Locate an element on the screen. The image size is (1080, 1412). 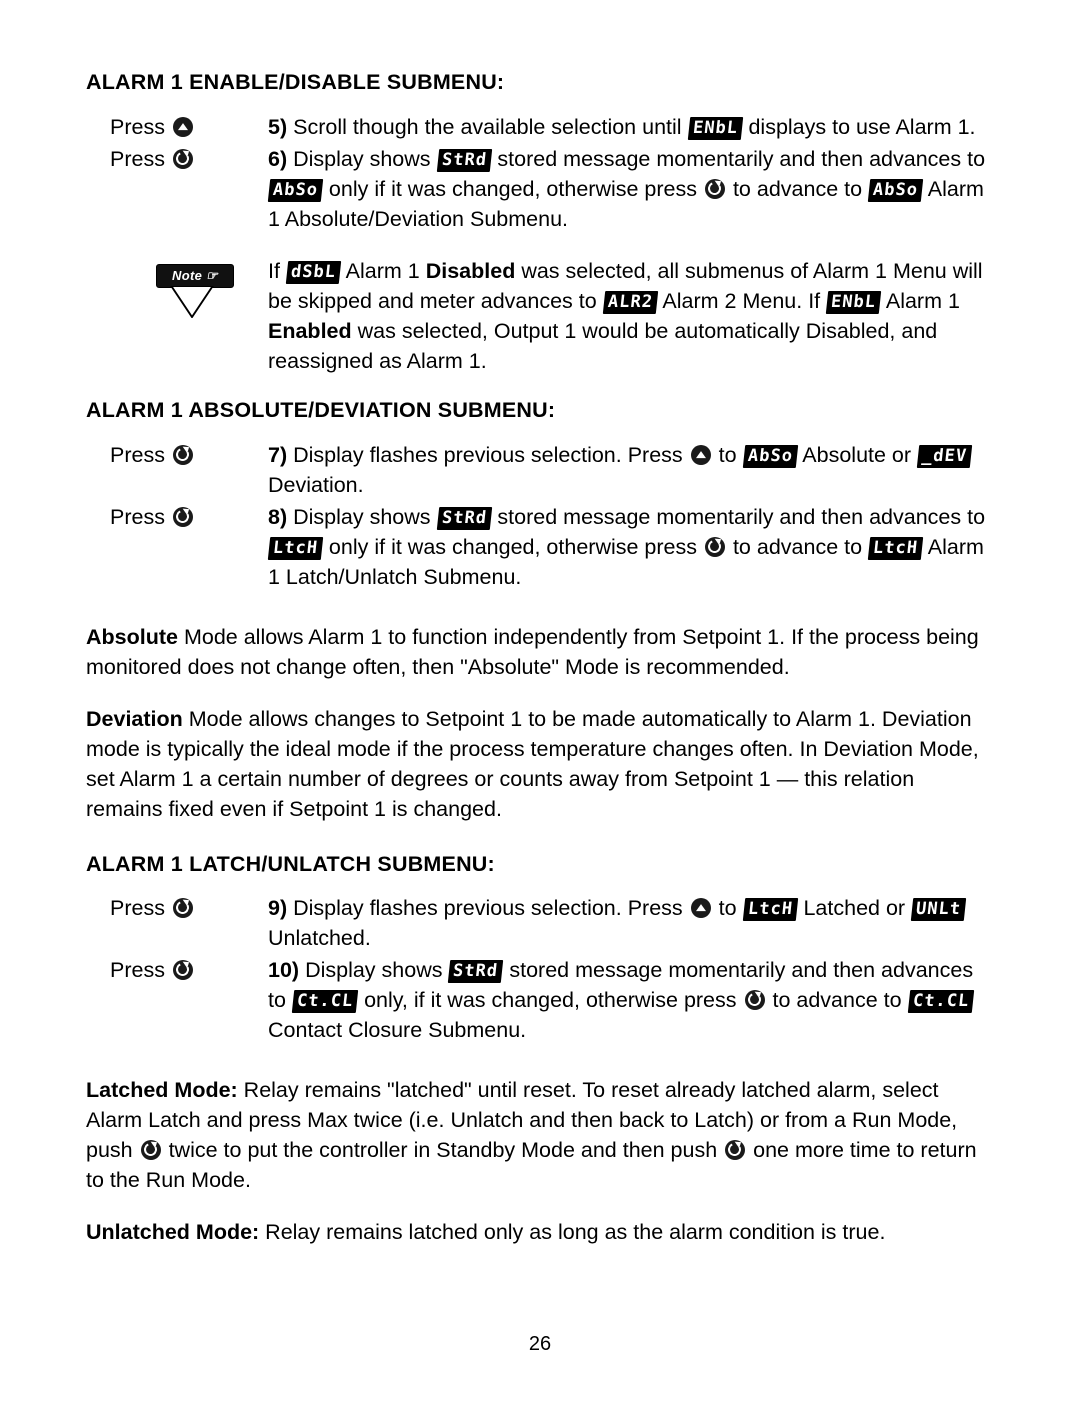
note-text-5: Alarm 1 is located at coordinates (920, 300).